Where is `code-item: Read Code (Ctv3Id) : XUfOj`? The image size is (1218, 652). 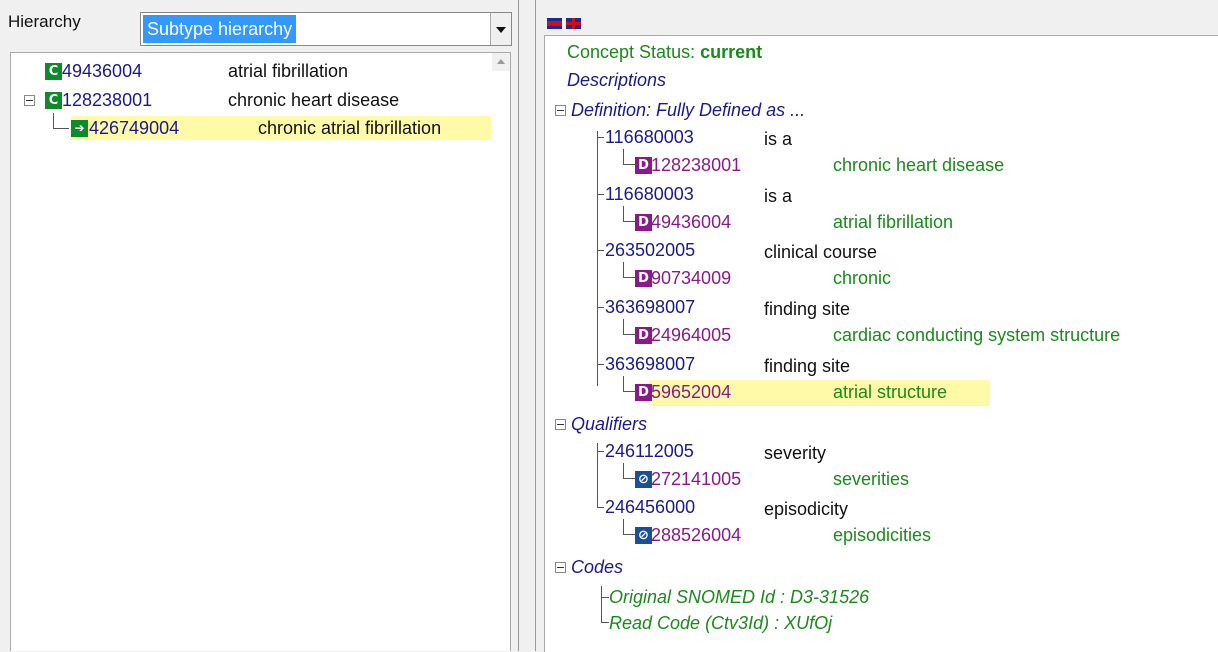 code-item: Read Code (Ctv3Id) : XUfOj is located at coordinates (721, 623).